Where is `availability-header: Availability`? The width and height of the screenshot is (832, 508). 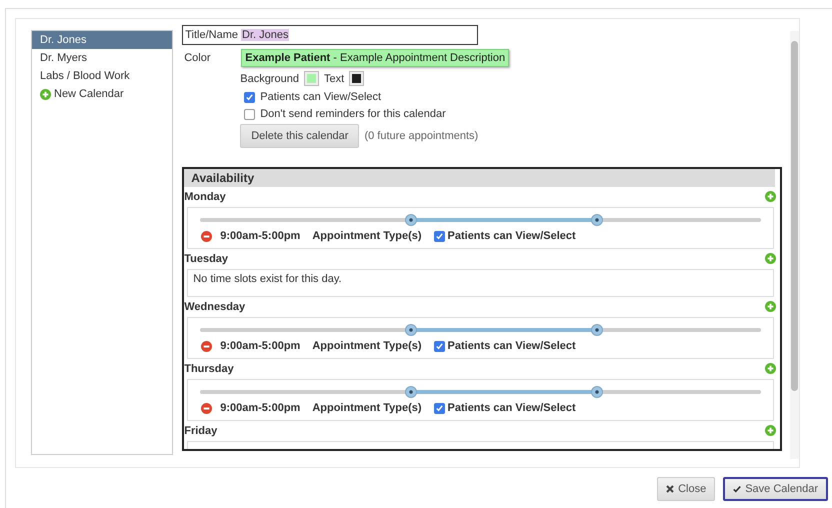 availability-header: Availability is located at coordinates (480, 178).